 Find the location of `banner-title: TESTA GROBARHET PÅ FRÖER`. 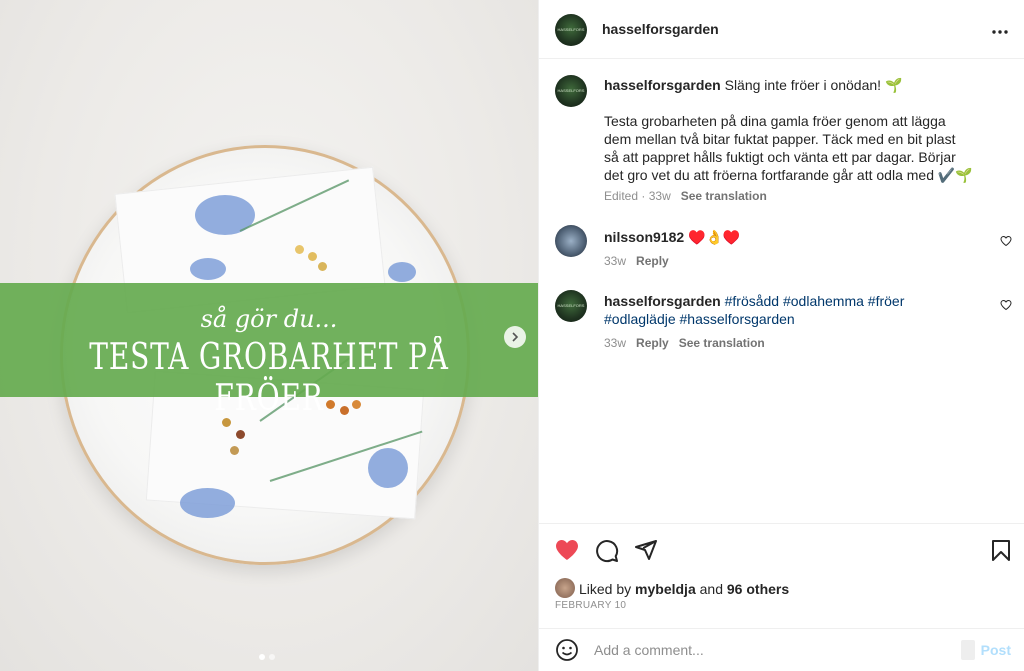

banner-title: TESTA GROBARHET PÅ FRÖER is located at coordinates (269, 378).